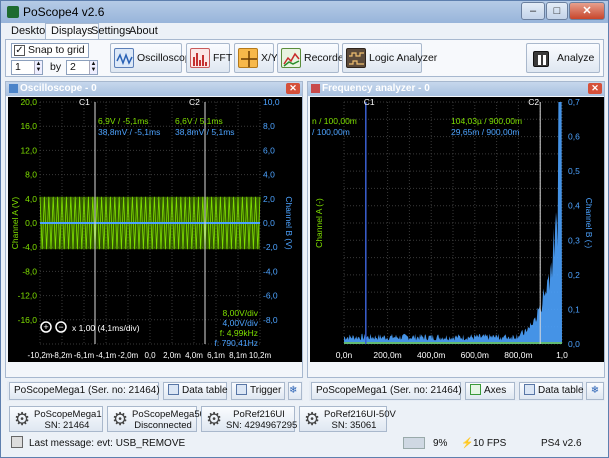 This screenshot has width=609, height=458. I want to click on oscilloscope-title-text: Oscilloscope - 0, so click(58, 88).